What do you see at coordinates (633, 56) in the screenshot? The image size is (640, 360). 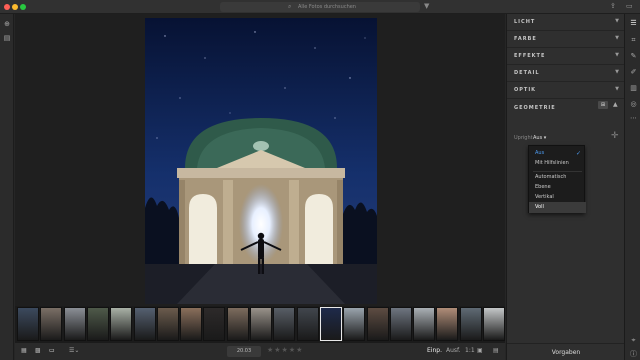 I see `healing-brush-icon: ✎` at bounding box center [633, 56].